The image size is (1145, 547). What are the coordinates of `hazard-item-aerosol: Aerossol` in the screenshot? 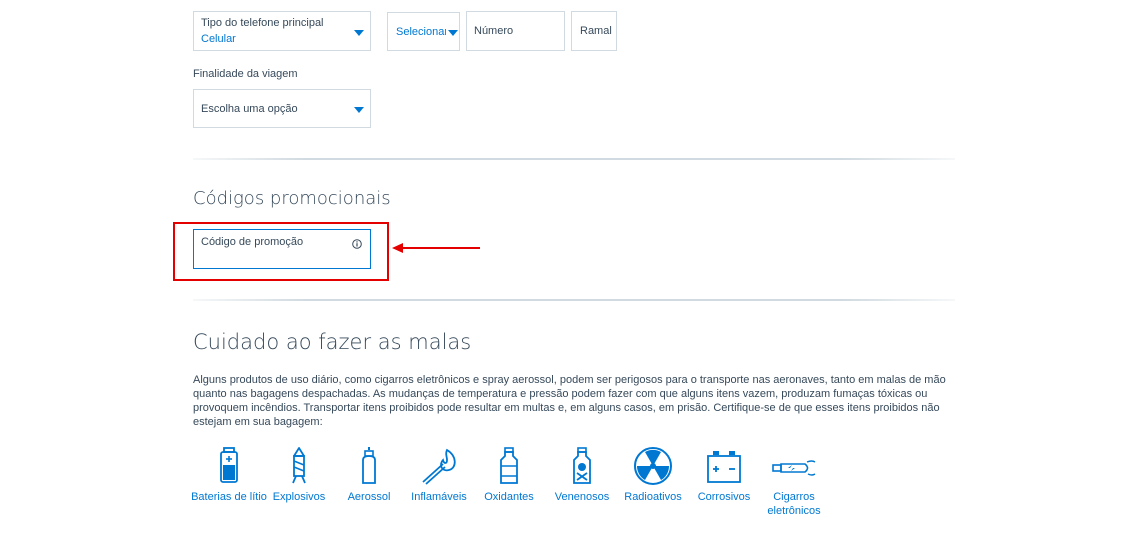 It's located at (369, 475).